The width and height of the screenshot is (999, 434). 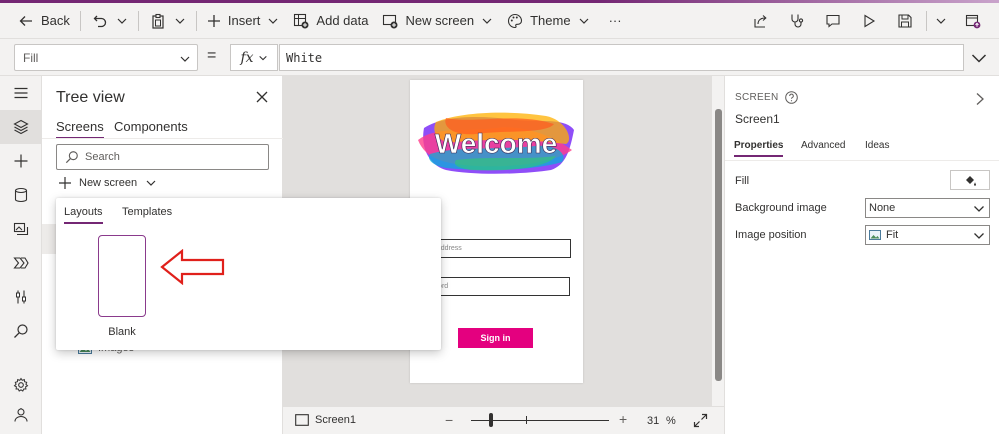 I want to click on virtual-agent-button, so click(x=21, y=415).